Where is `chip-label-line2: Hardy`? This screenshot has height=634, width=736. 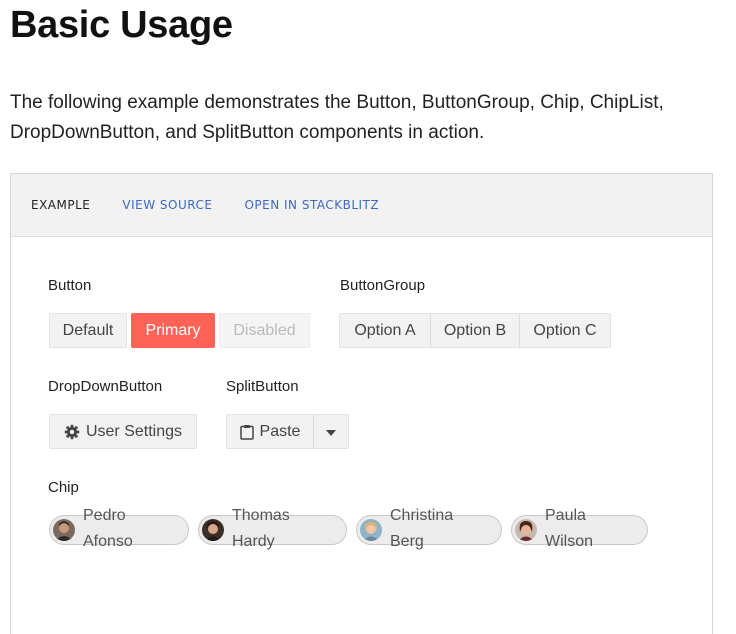 chip-label-line2: Hardy is located at coordinates (253, 541).